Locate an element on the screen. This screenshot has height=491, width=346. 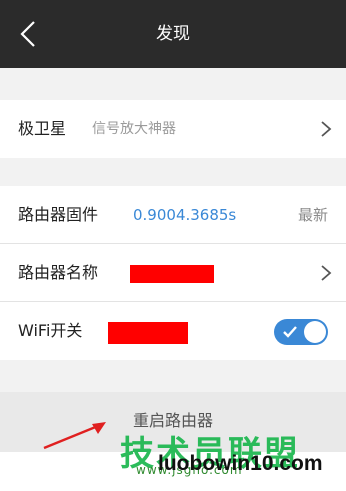
redacted-wifi-name is located at coordinates (148, 333).